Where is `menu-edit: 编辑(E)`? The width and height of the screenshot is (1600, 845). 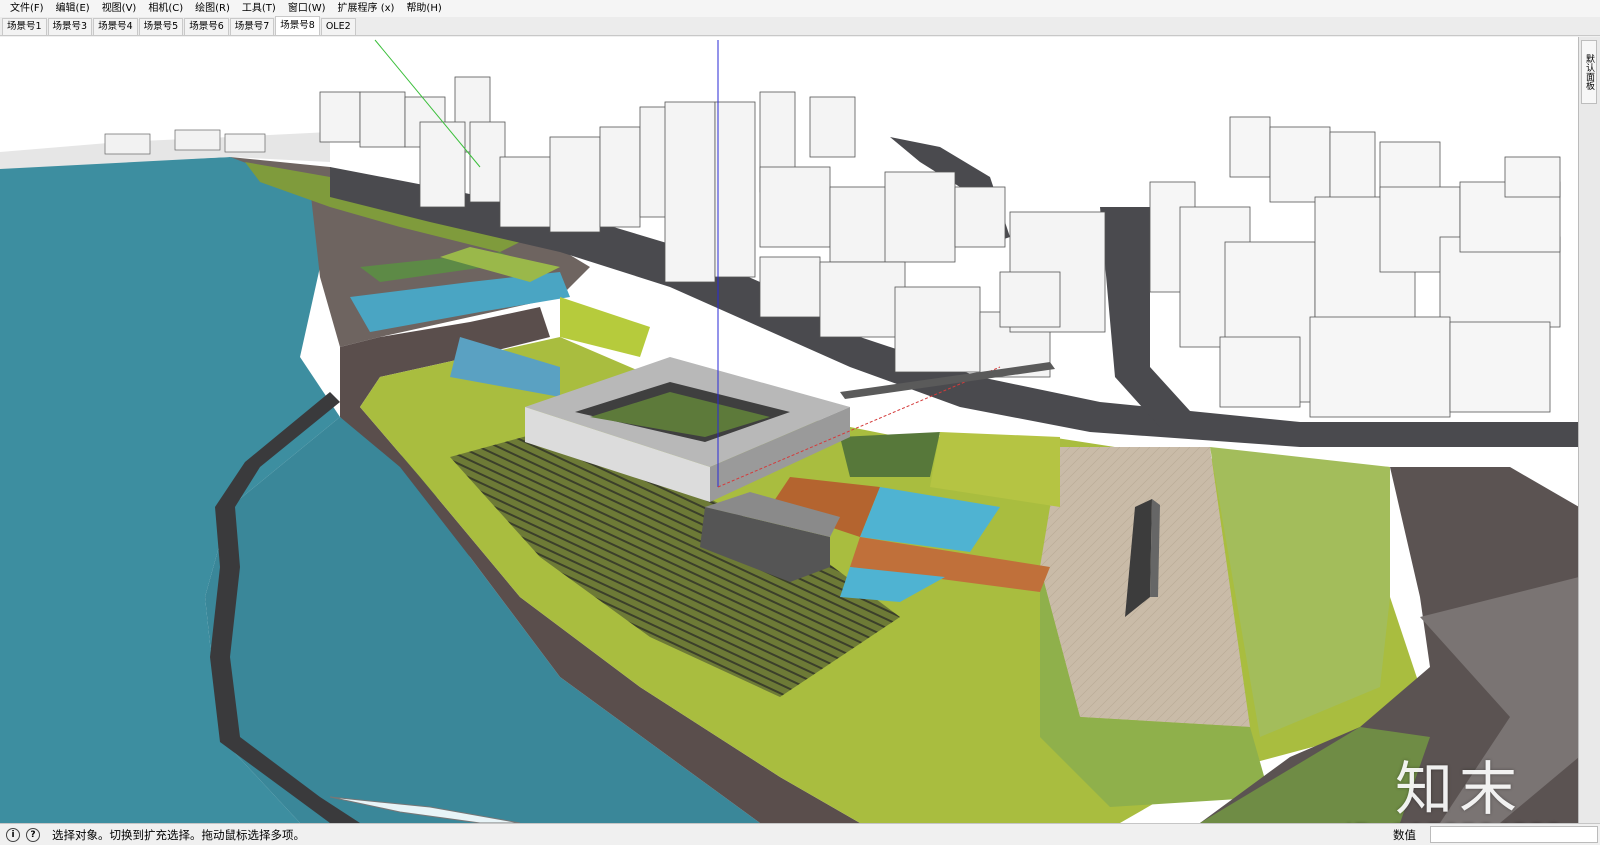 menu-edit: 编辑(E) is located at coordinates (73, 8).